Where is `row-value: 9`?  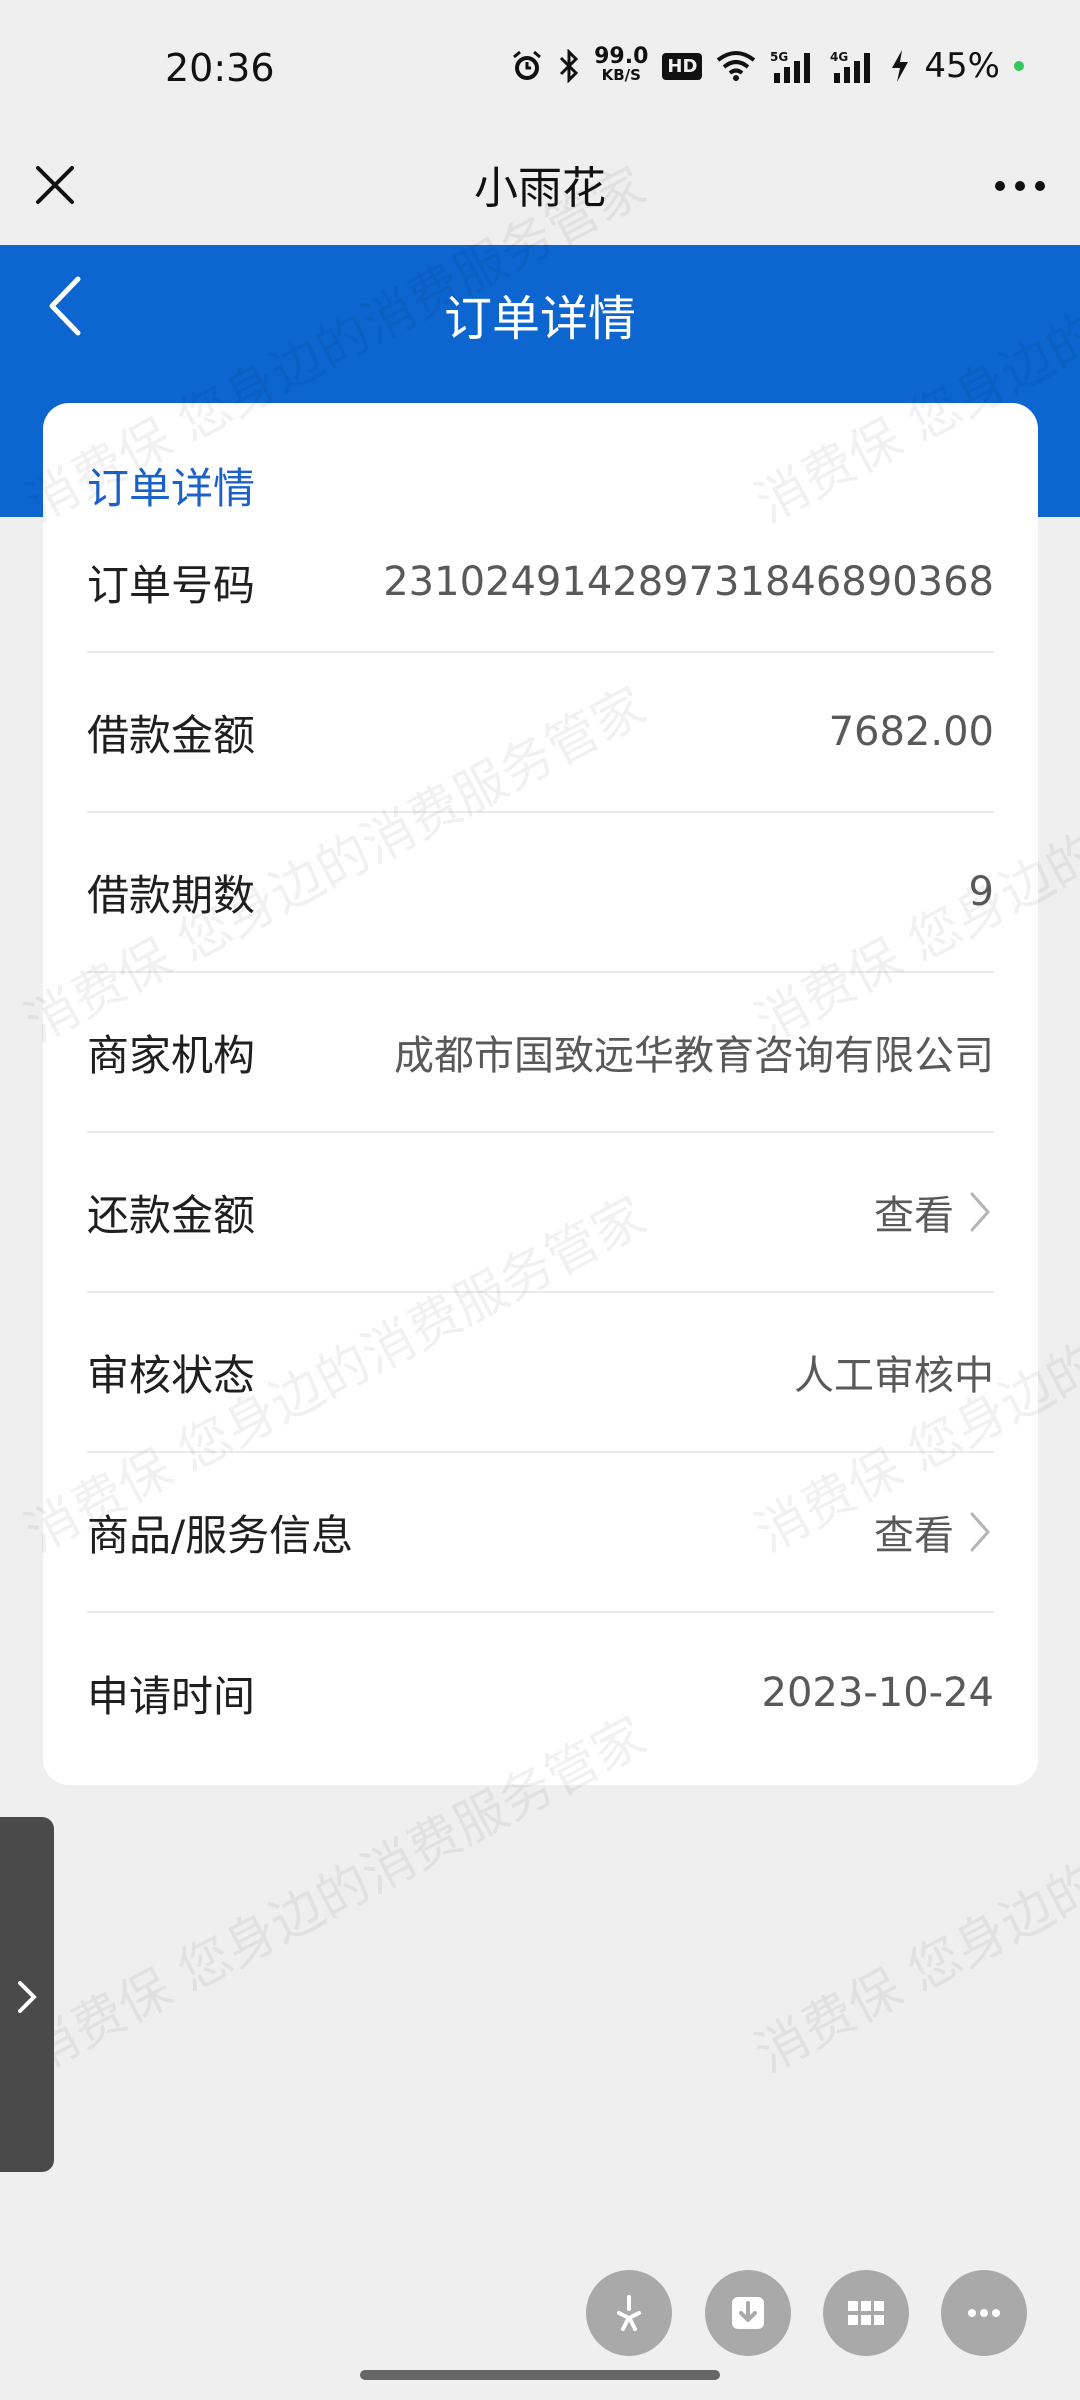 row-value: 9 is located at coordinates (981, 892).